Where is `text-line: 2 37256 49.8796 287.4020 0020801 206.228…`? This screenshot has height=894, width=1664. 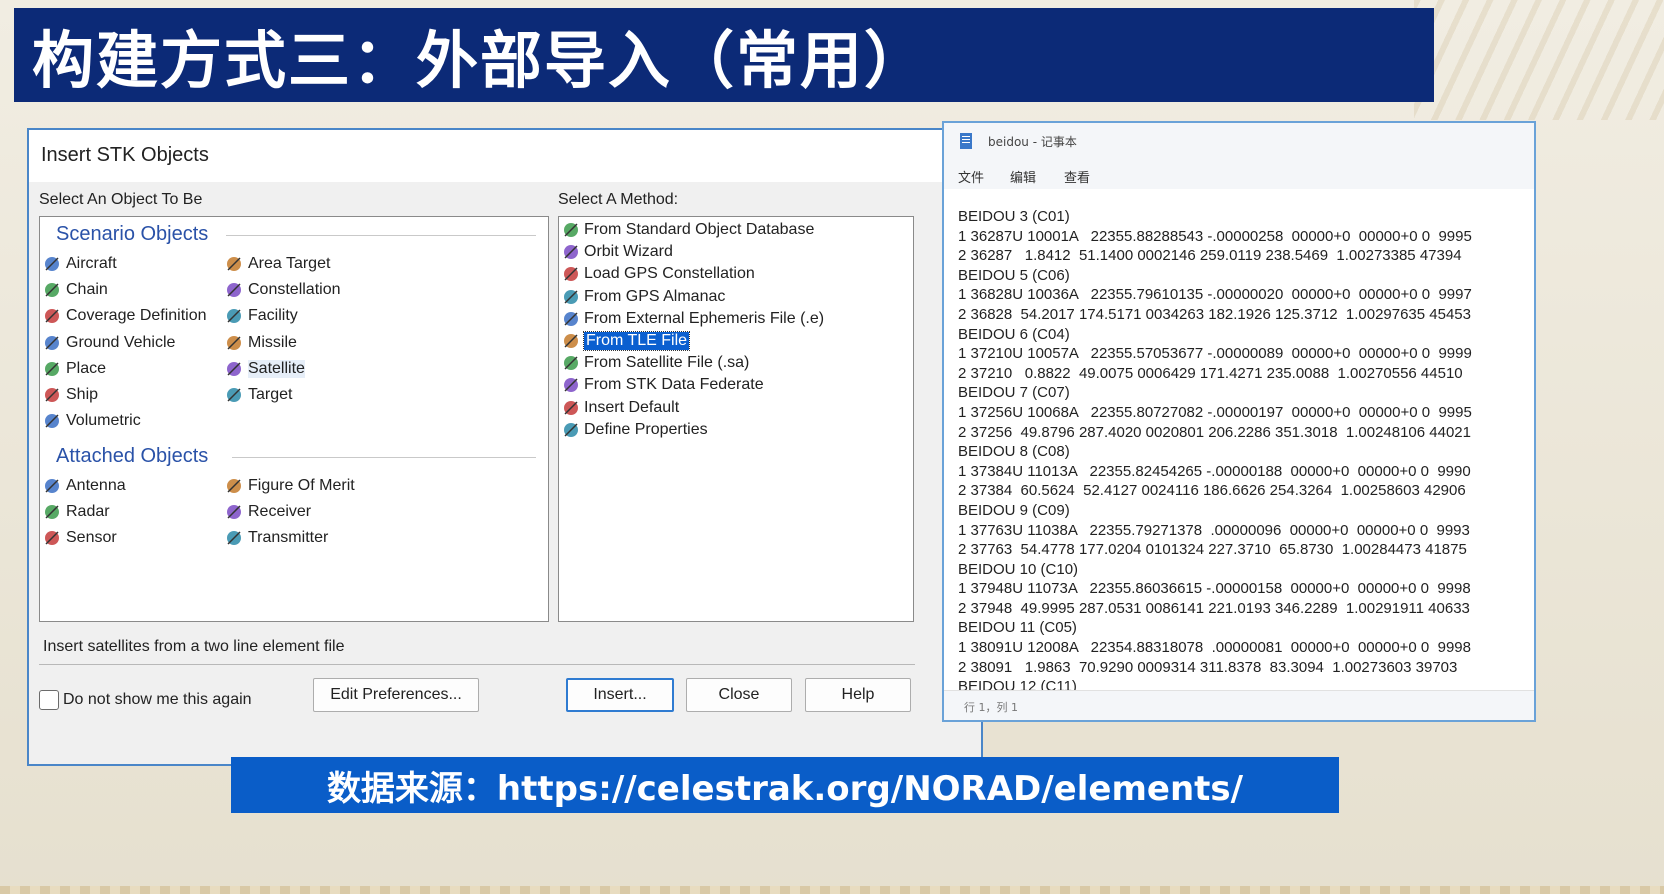
text-line: 2 37256 49.8796 287.4020 0020801 206.228… is located at coordinates (1214, 432).